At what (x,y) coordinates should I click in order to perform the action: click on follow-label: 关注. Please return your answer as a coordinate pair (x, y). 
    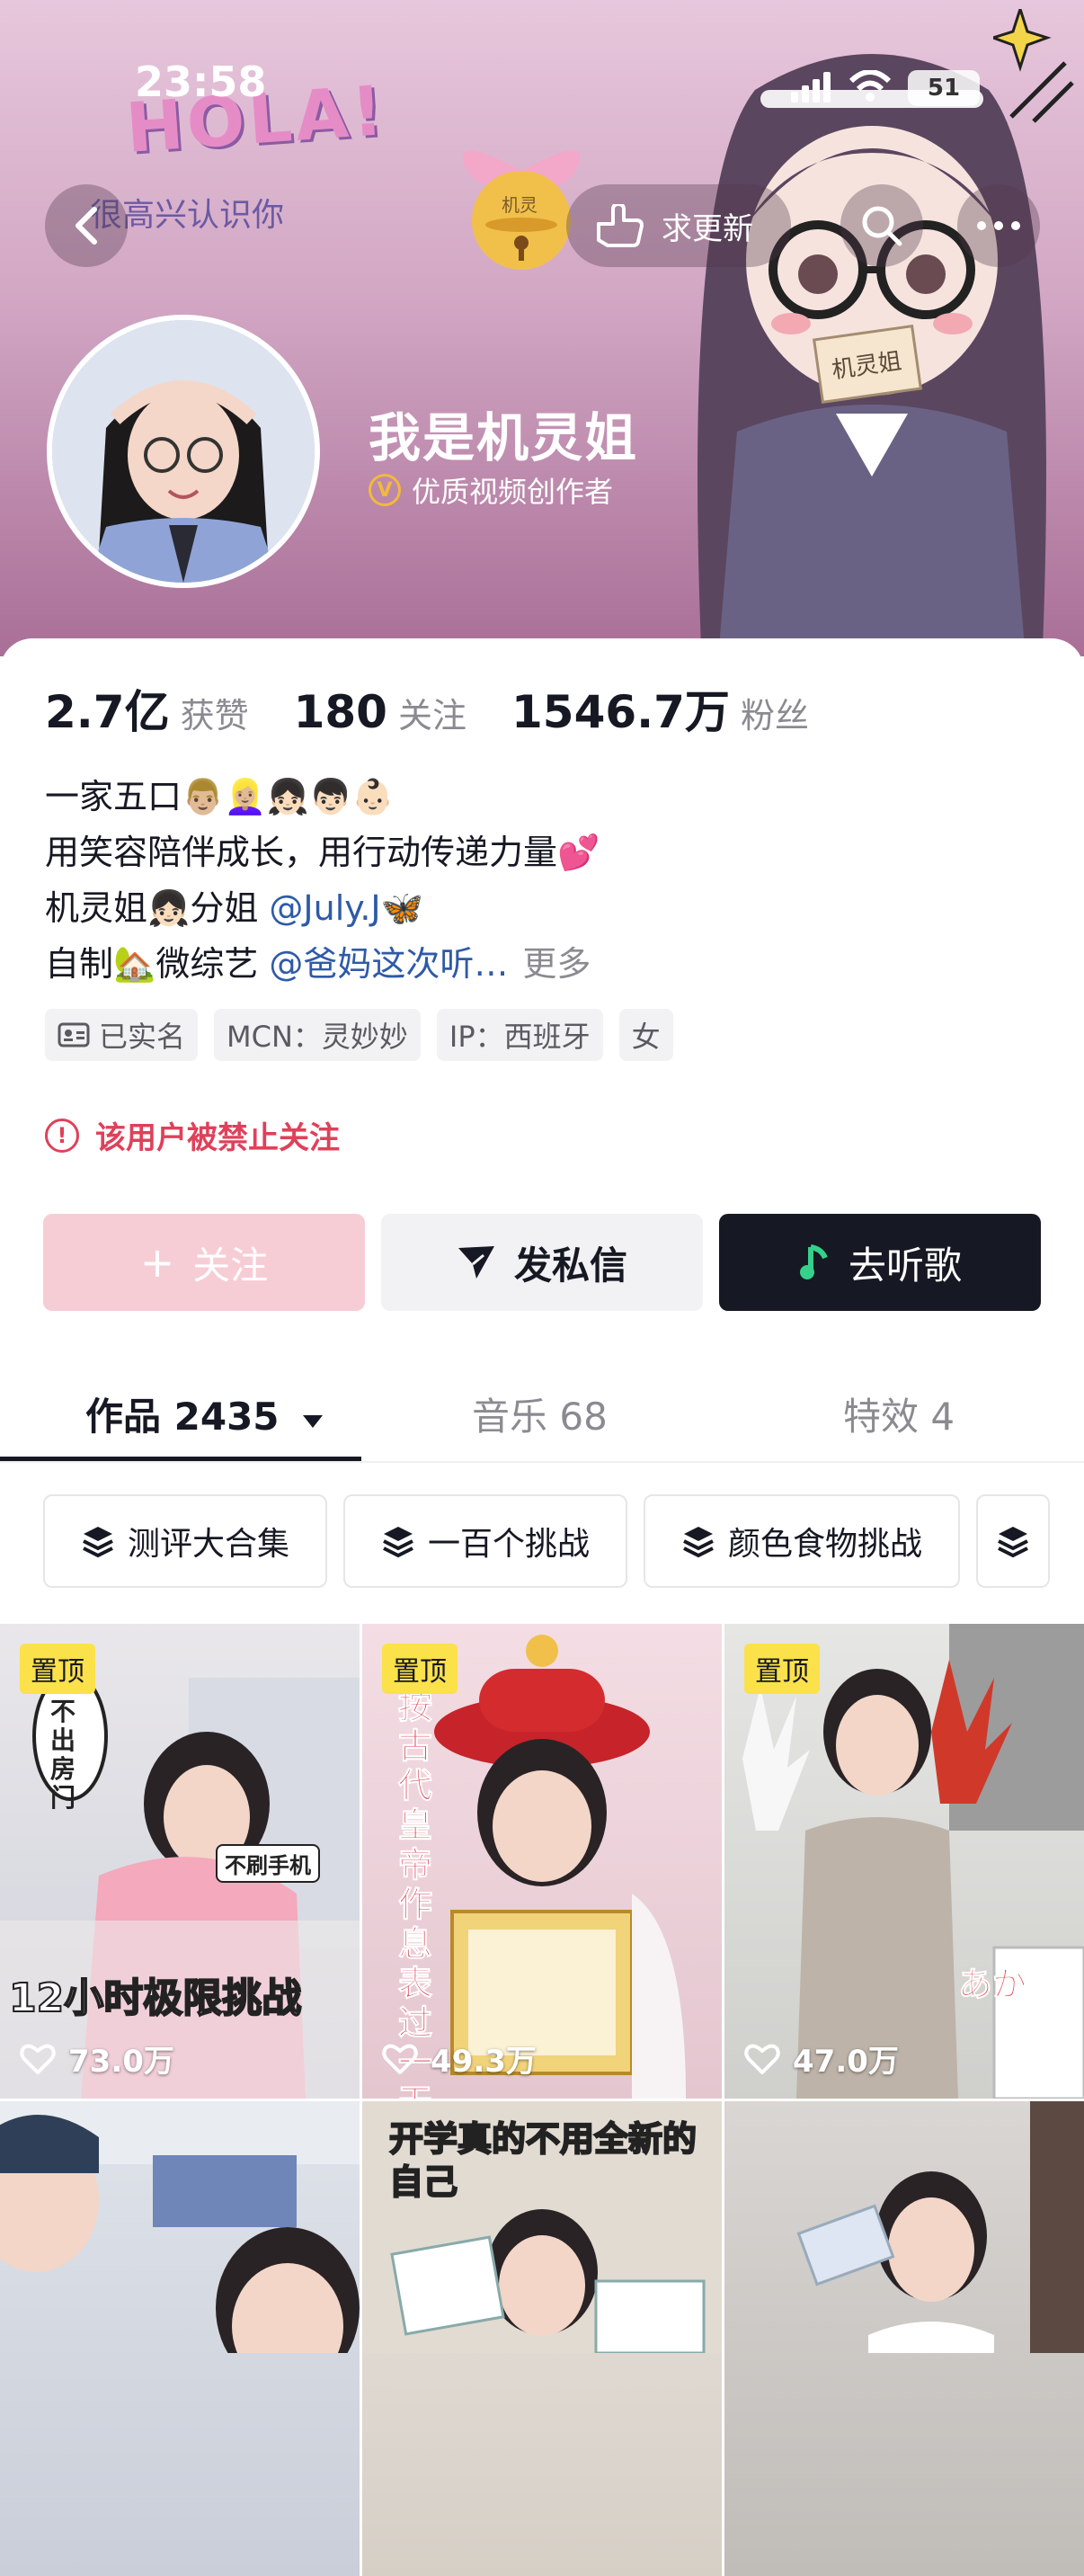
    Looking at the image, I should click on (230, 1266).